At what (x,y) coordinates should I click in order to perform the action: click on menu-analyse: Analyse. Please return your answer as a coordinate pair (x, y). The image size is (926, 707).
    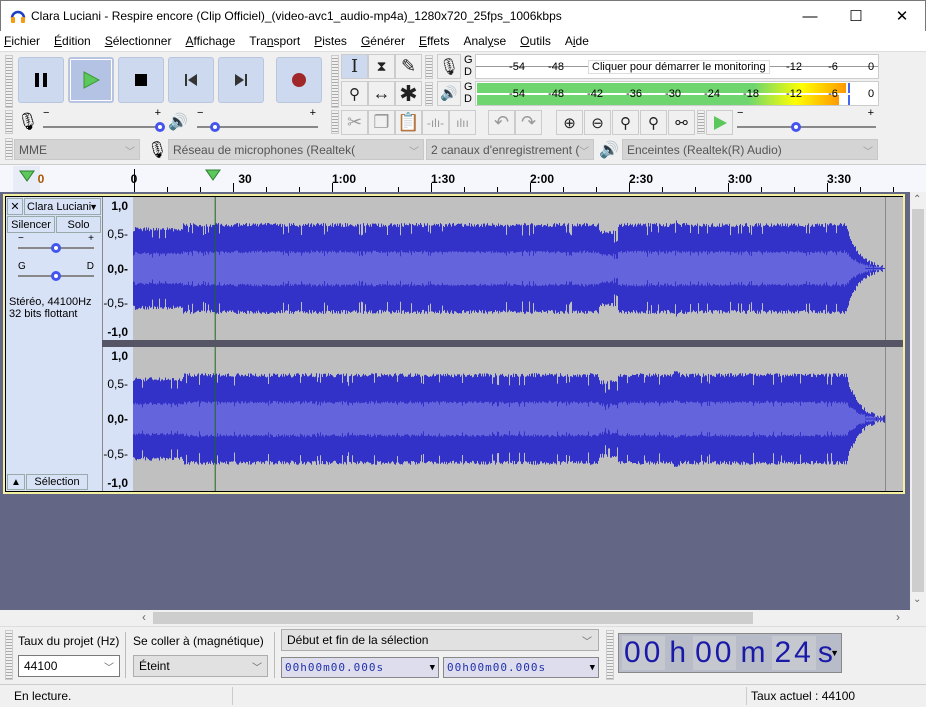
    Looking at the image, I should click on (484, 41).